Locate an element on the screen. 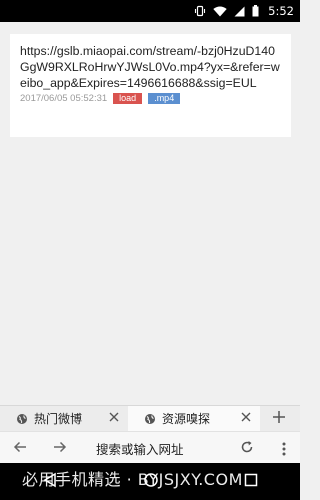 This screenshot has width=320, height=500. recents-nav-icon is located at coordinates (251, 481).